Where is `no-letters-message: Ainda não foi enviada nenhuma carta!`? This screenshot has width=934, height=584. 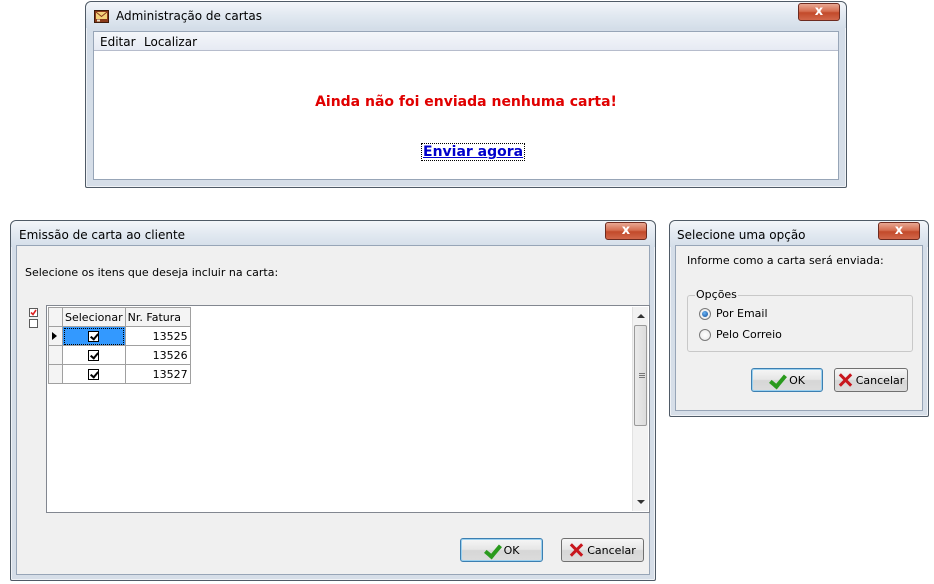 no-letters-message: Ainda não foi enviada nenhuma carta! is located at coordinates (466, 102).